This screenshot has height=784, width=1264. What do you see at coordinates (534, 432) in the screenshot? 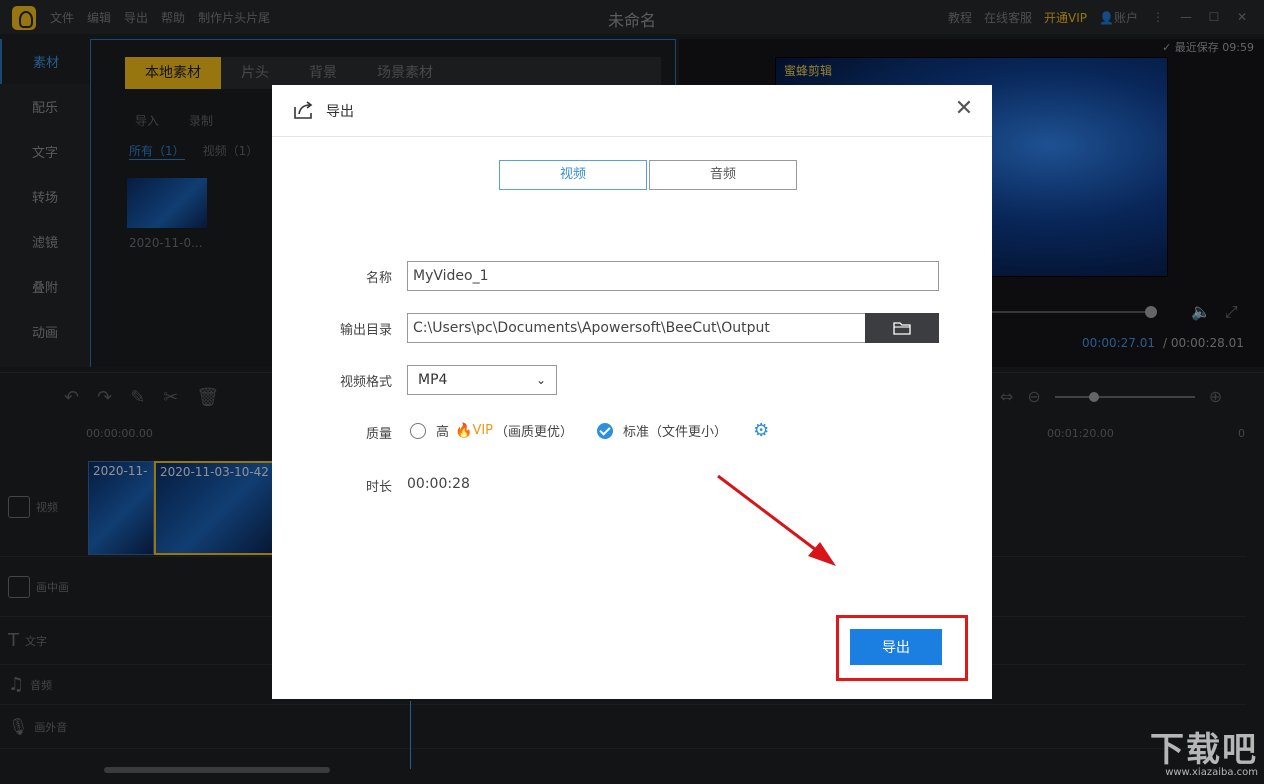
I see `quality-high-note: （画质更优）` at bounding box center [534, 432].